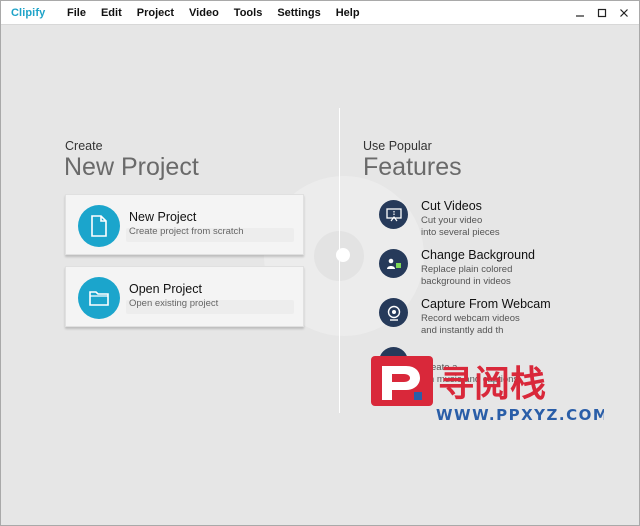 Image resolution: width=640 pixels, height=526 pixels. Describe the element at coordinates (478, 255) in the screenshot. I see `change-background-title: Change Background` at that location.